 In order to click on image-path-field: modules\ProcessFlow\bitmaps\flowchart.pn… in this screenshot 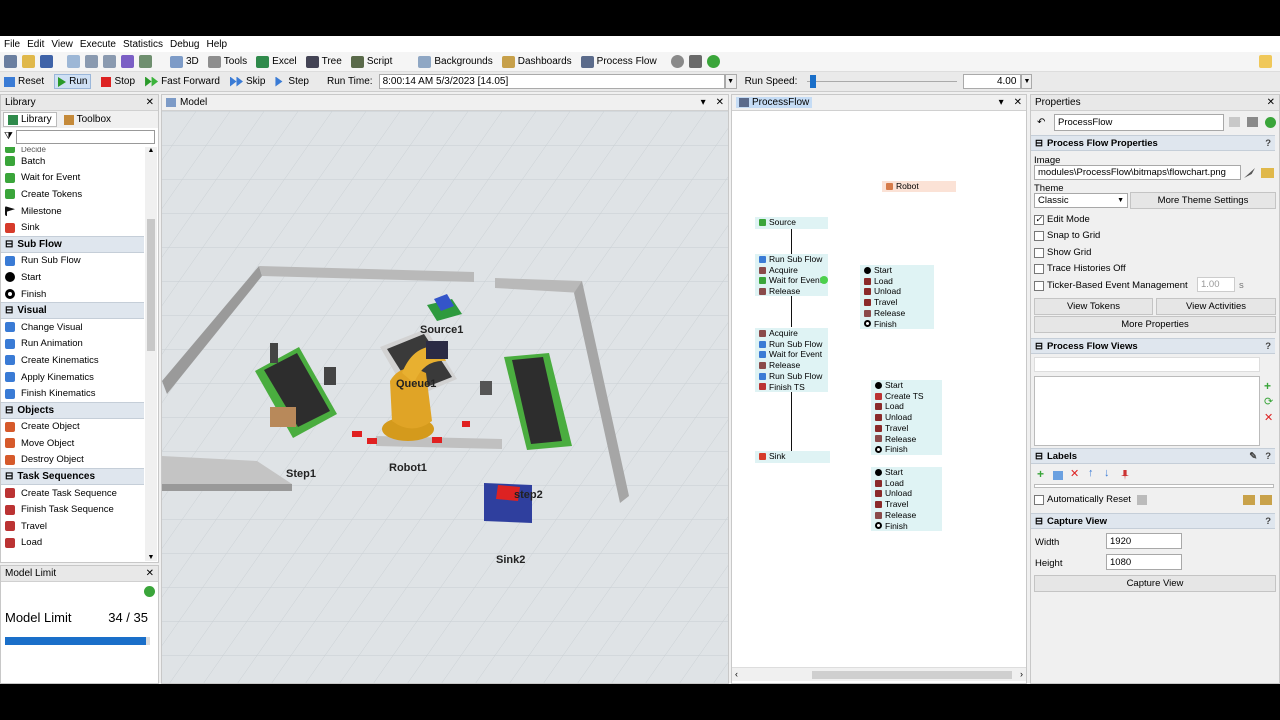, I will do `click(1137, 172)`.